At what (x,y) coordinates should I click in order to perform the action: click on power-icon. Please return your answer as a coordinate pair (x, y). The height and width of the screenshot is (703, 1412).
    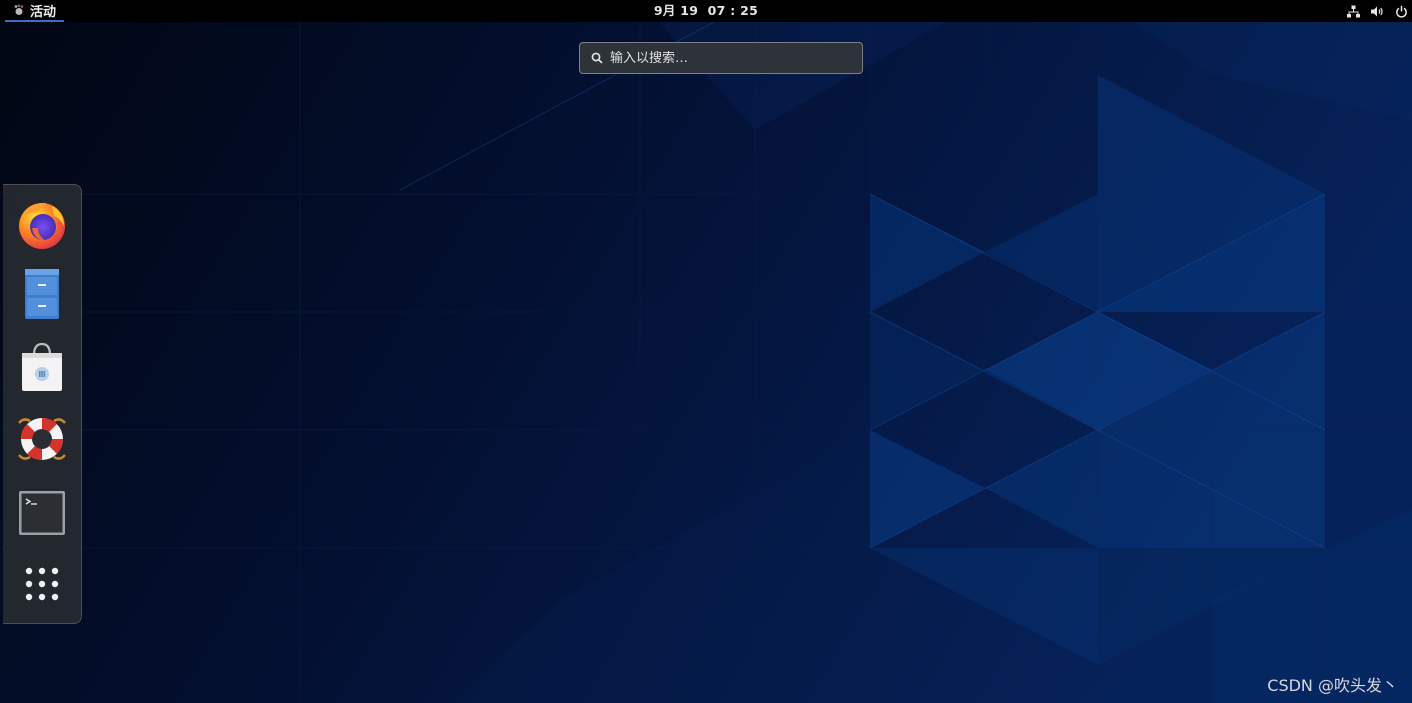
    Looking at the image, I should click on (1401, 11).